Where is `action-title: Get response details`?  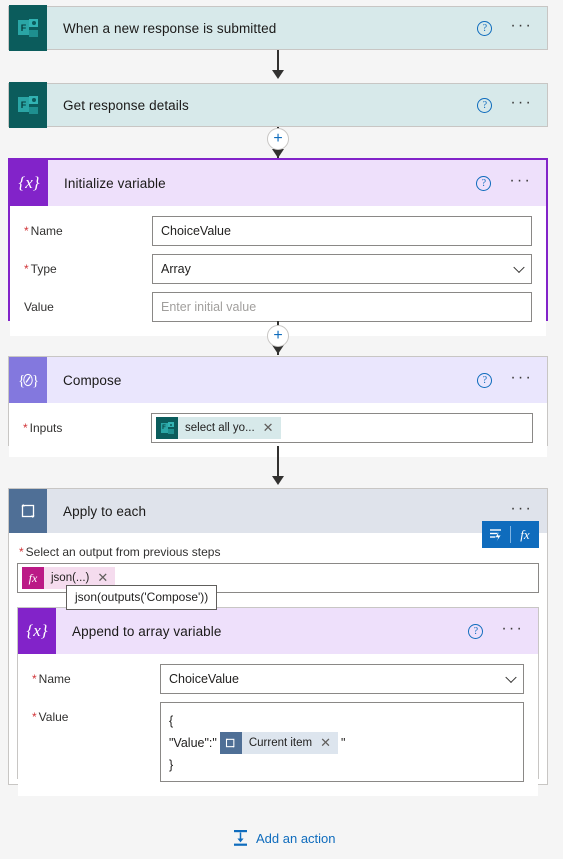
action-title: Get response details is located at coordinates (126, 105).